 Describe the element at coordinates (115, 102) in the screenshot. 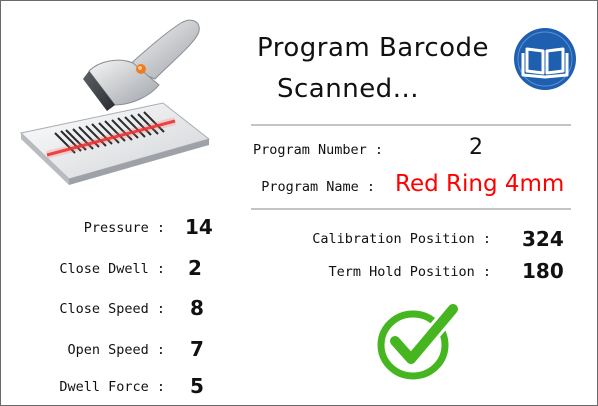

I see `barcode-scanner-icon` at that location.